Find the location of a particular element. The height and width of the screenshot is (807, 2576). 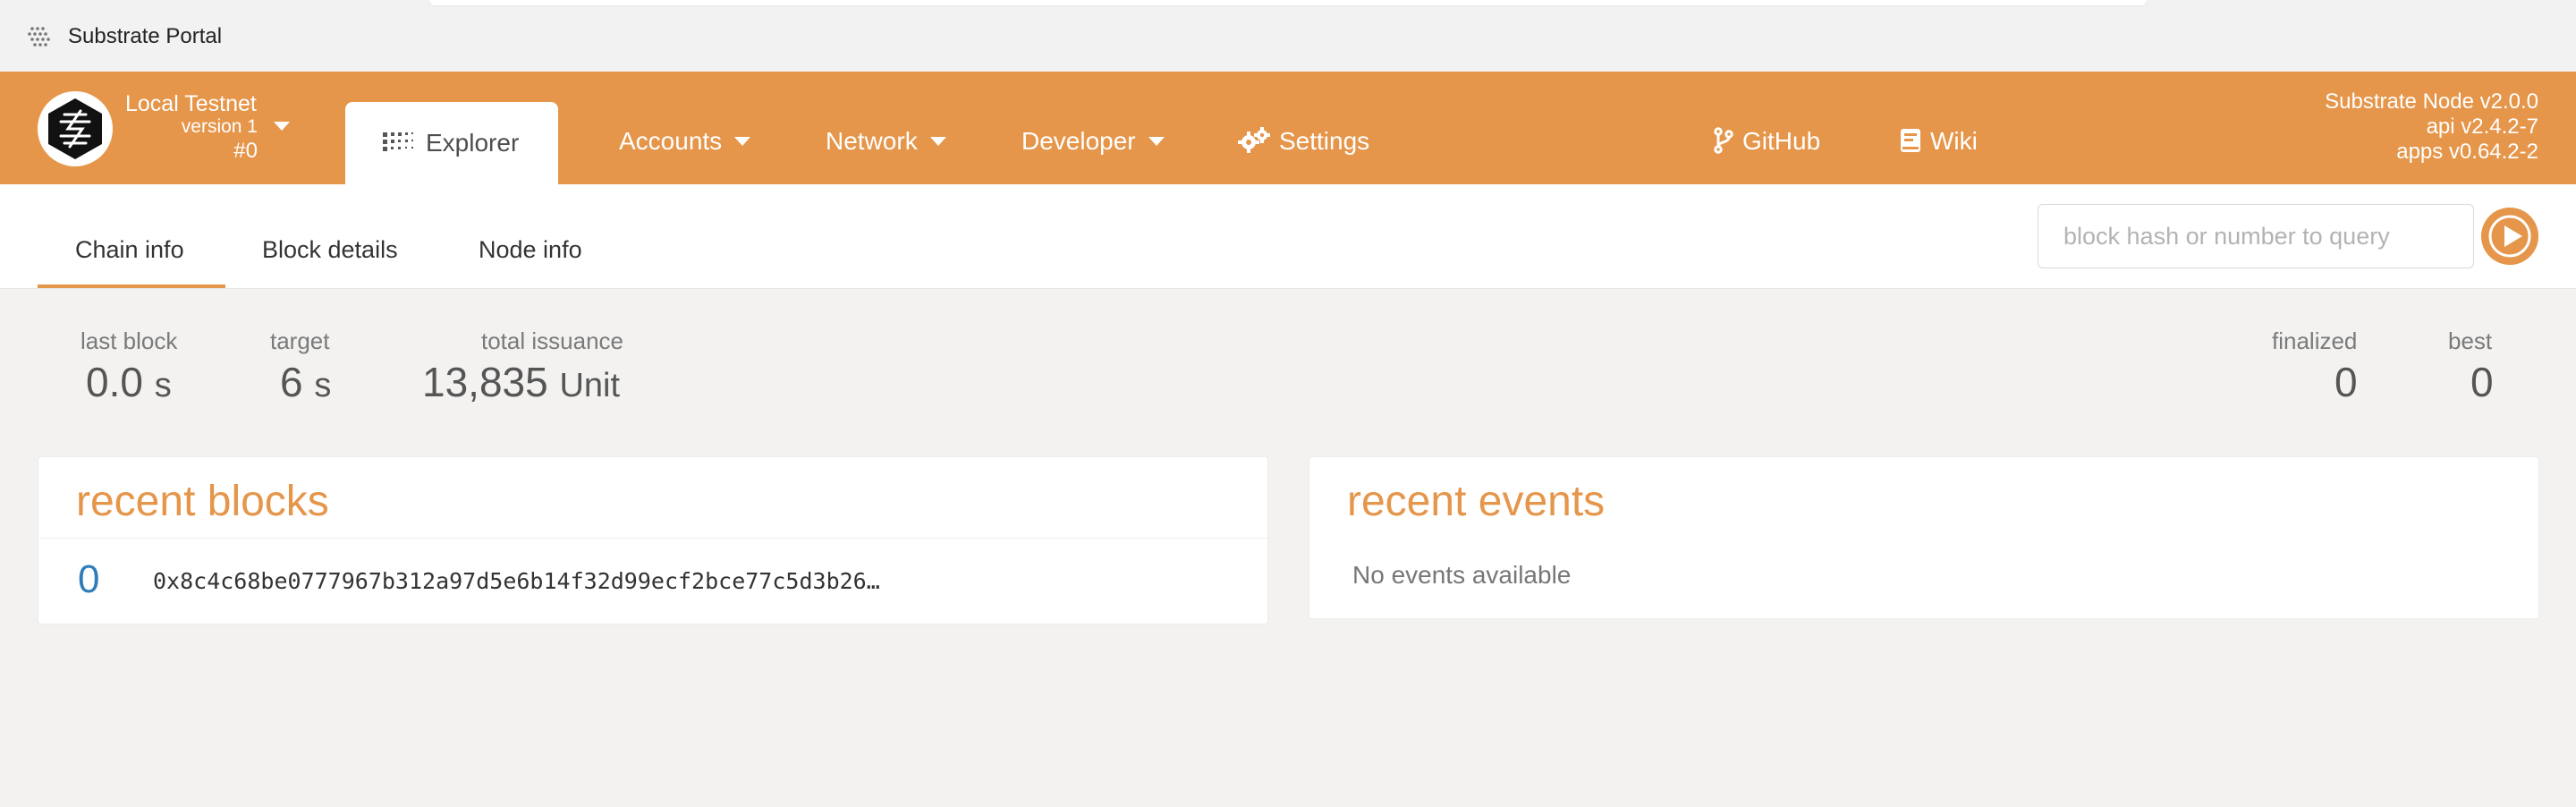

api-version: api v2.4.2-7 is located at coordinates (2482, 127).